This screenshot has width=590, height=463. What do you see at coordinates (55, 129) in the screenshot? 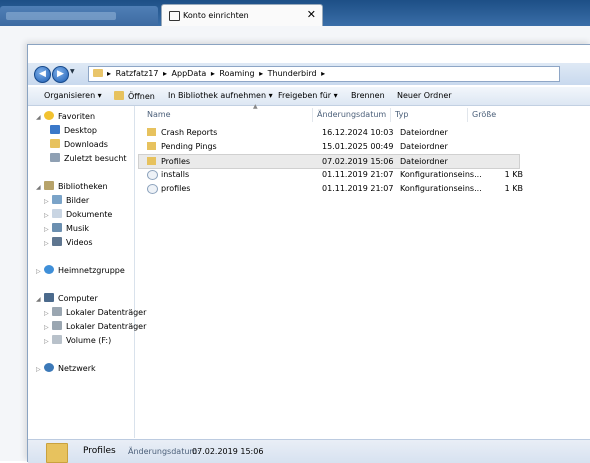
I see `desktop-icon` at bounding box center [55, 129].